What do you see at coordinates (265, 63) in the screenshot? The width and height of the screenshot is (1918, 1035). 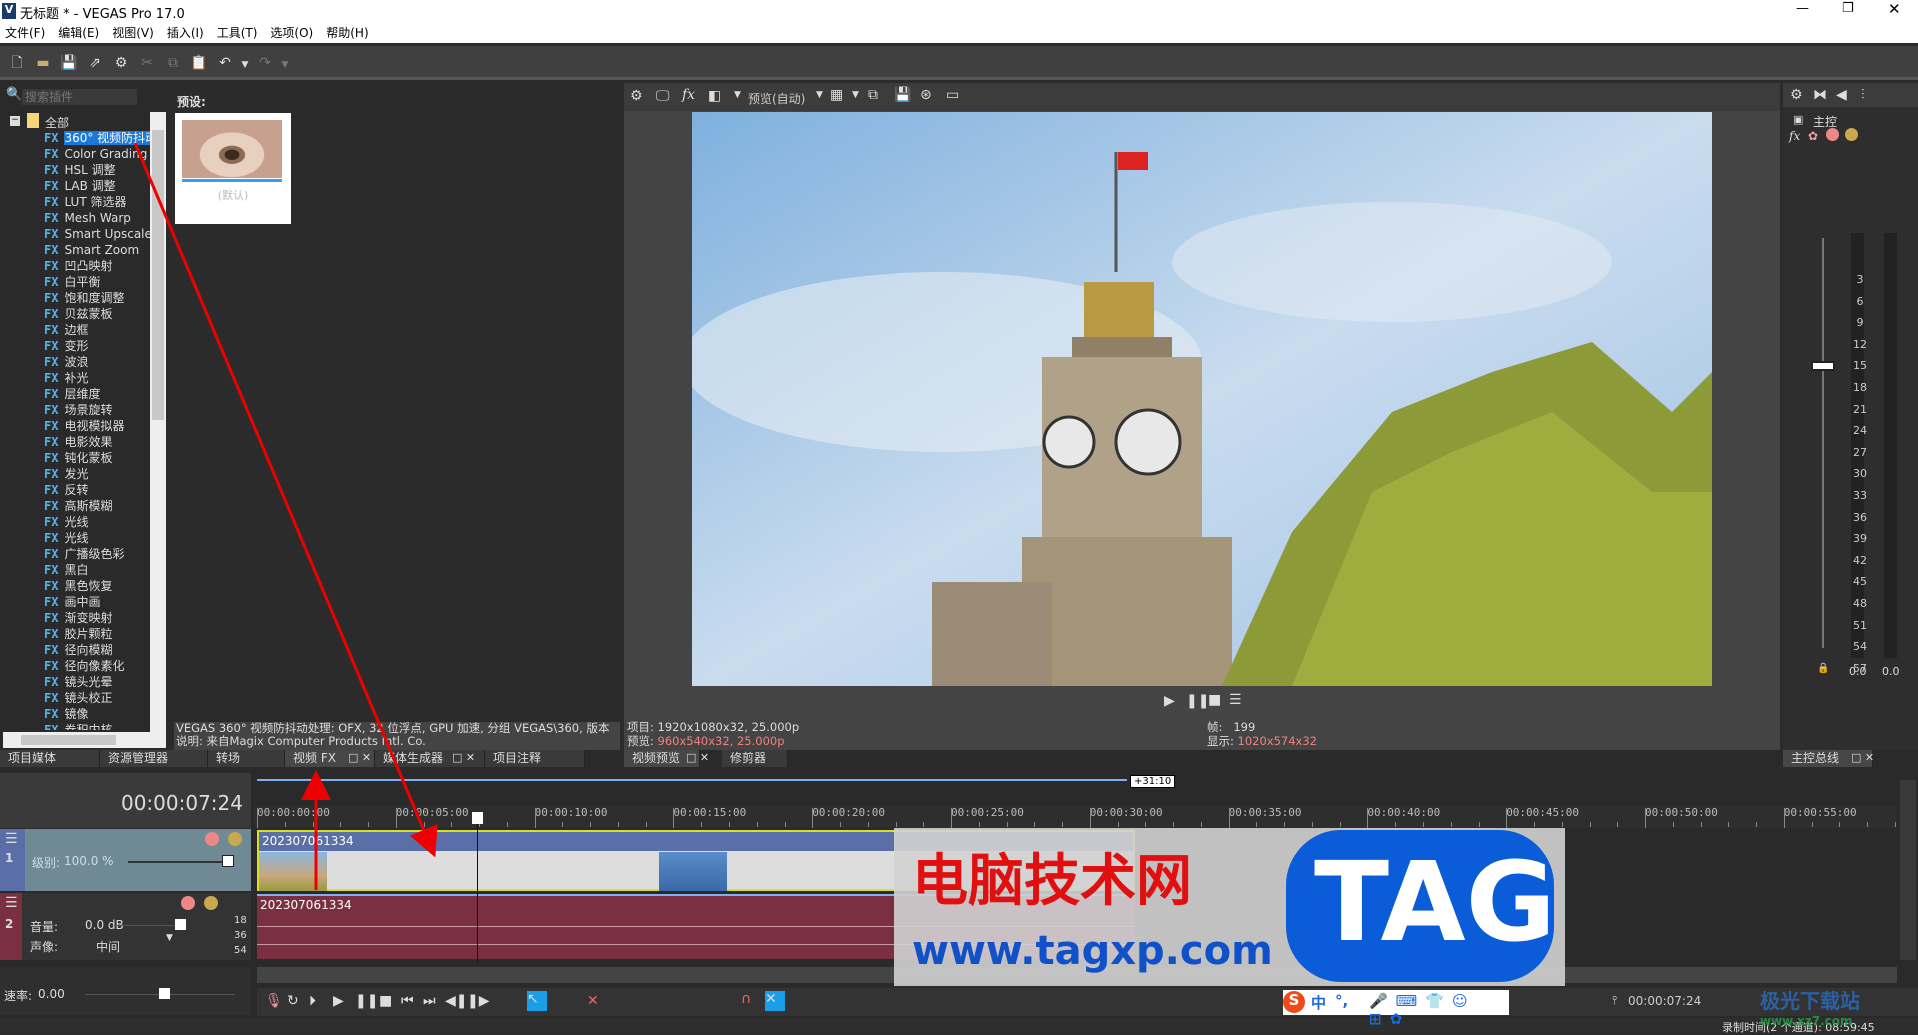 I see `redo-icon: ↷` at bounding box center [265, 63].